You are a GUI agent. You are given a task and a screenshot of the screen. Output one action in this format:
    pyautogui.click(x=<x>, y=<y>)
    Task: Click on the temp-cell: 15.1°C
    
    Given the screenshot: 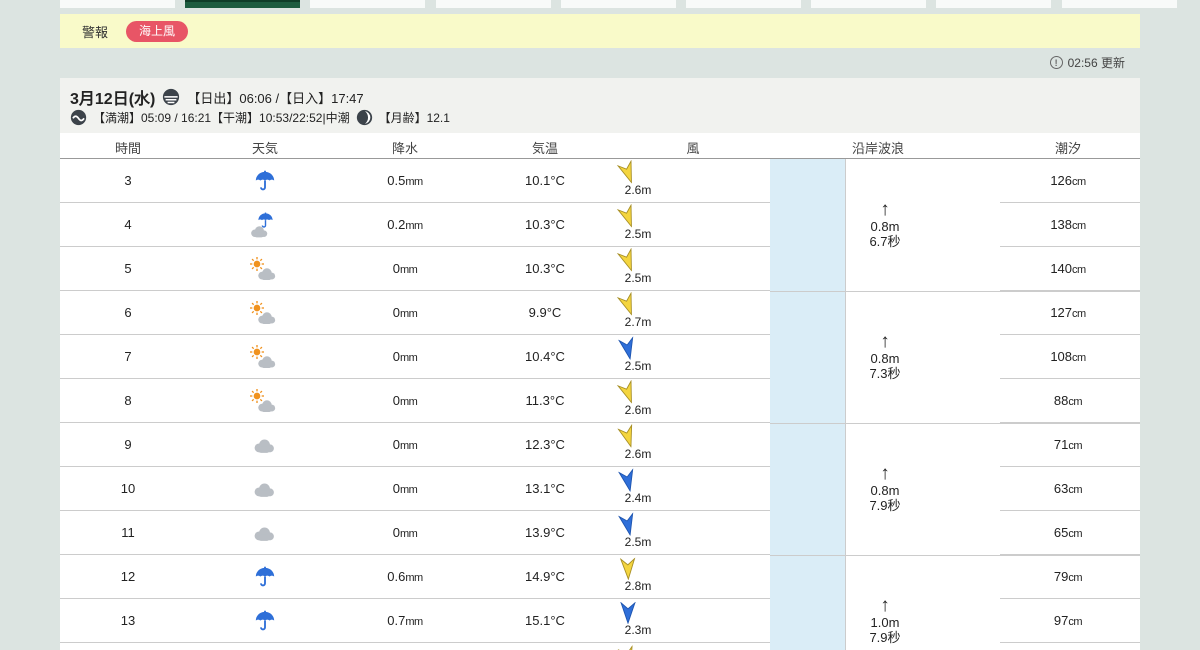 What is the action you would take?
    pyautogui.click(x=545, y=620)
    